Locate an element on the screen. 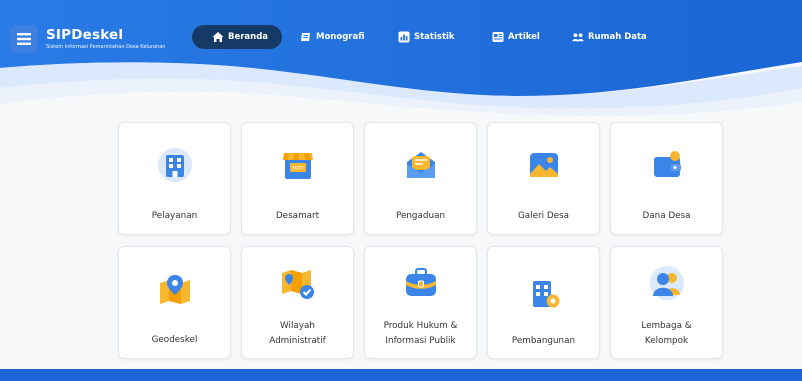 Image resolution: width=802 pixels, height=381 pixels. home-icon is located at coordinates (218, 37).